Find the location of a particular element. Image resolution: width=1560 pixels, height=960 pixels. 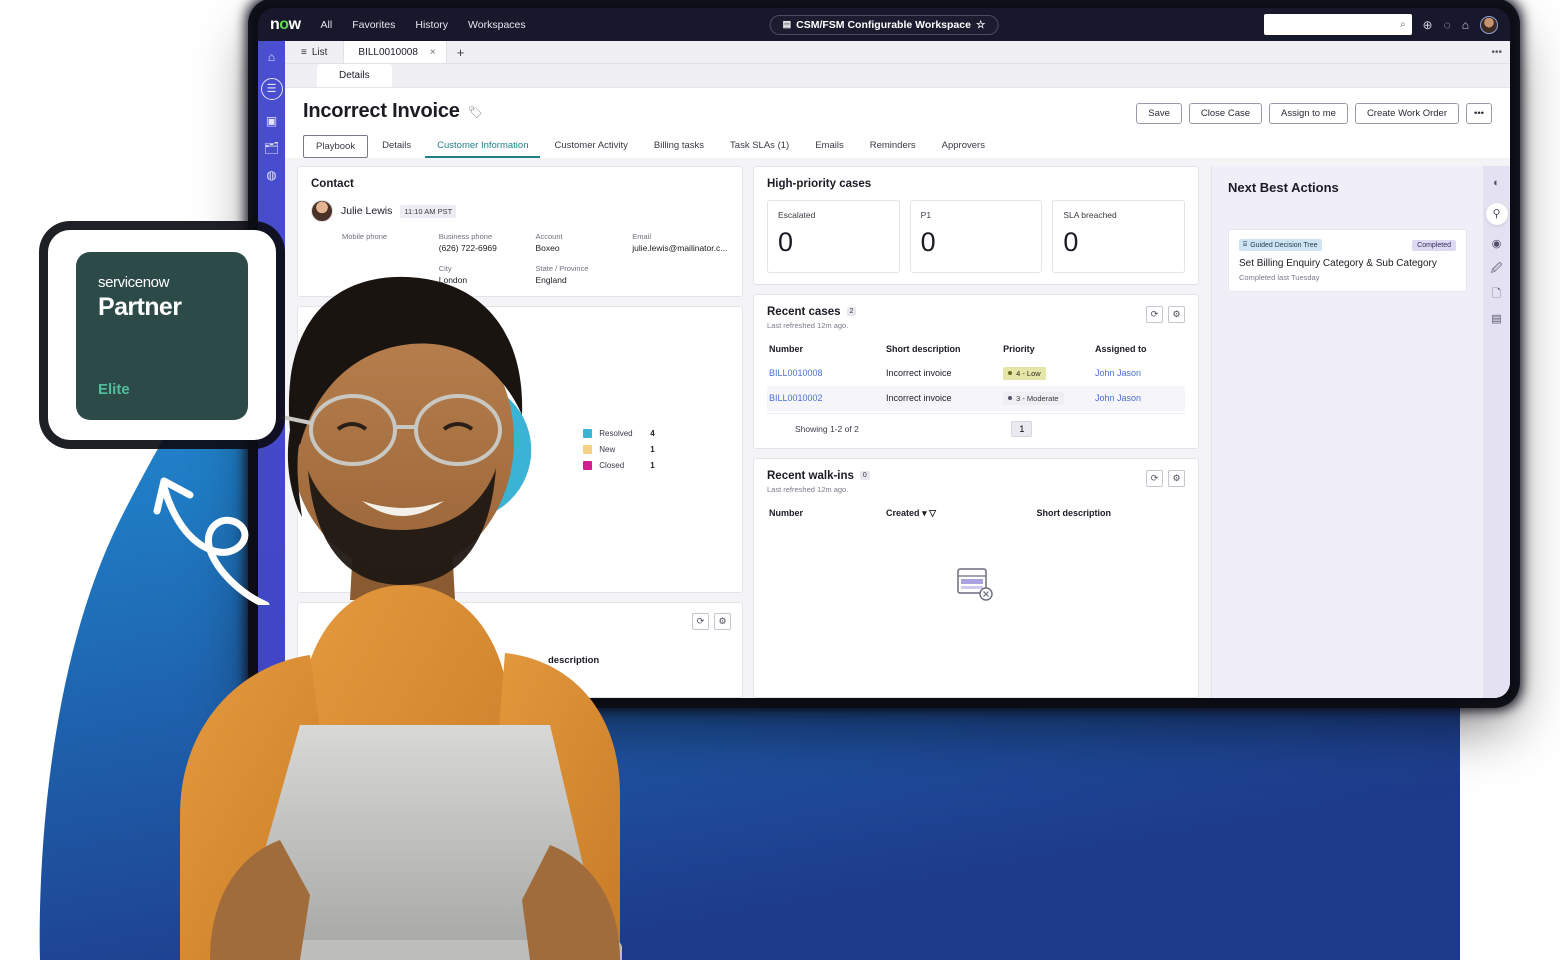

field-account: Account Boxeo is located at coordinates (549, 242).